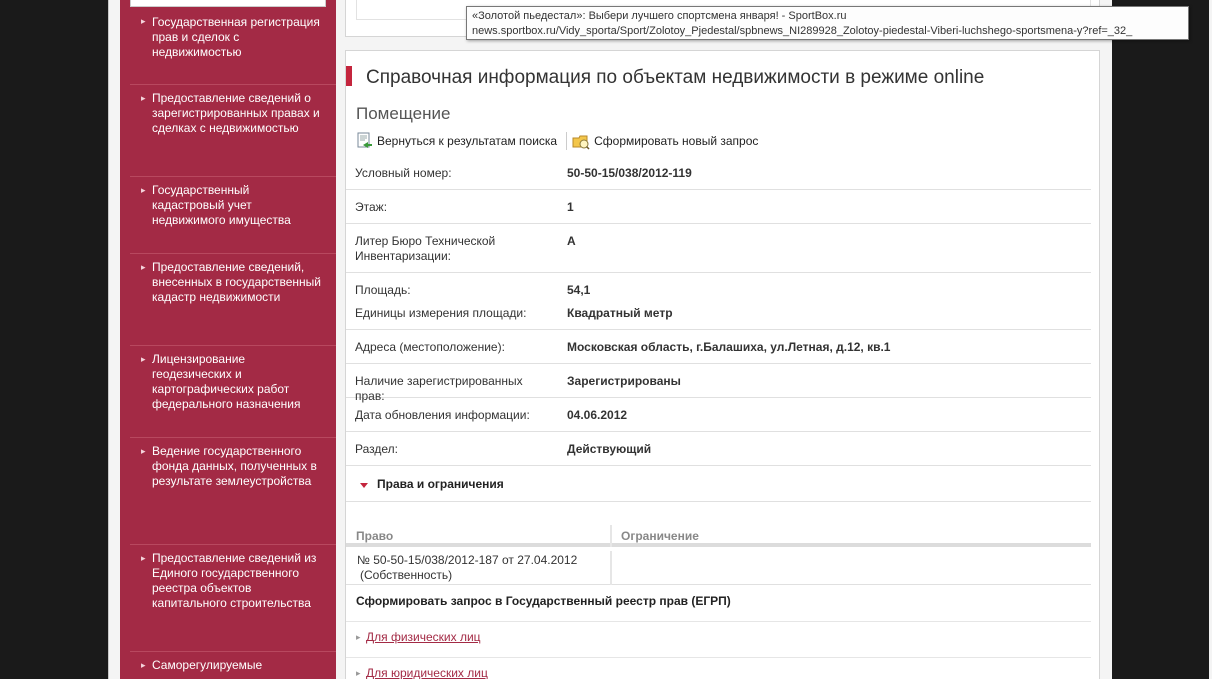 The width and height of the screenshot is (1212, 679). I want to click on field-value: 1, so click(570, 207).